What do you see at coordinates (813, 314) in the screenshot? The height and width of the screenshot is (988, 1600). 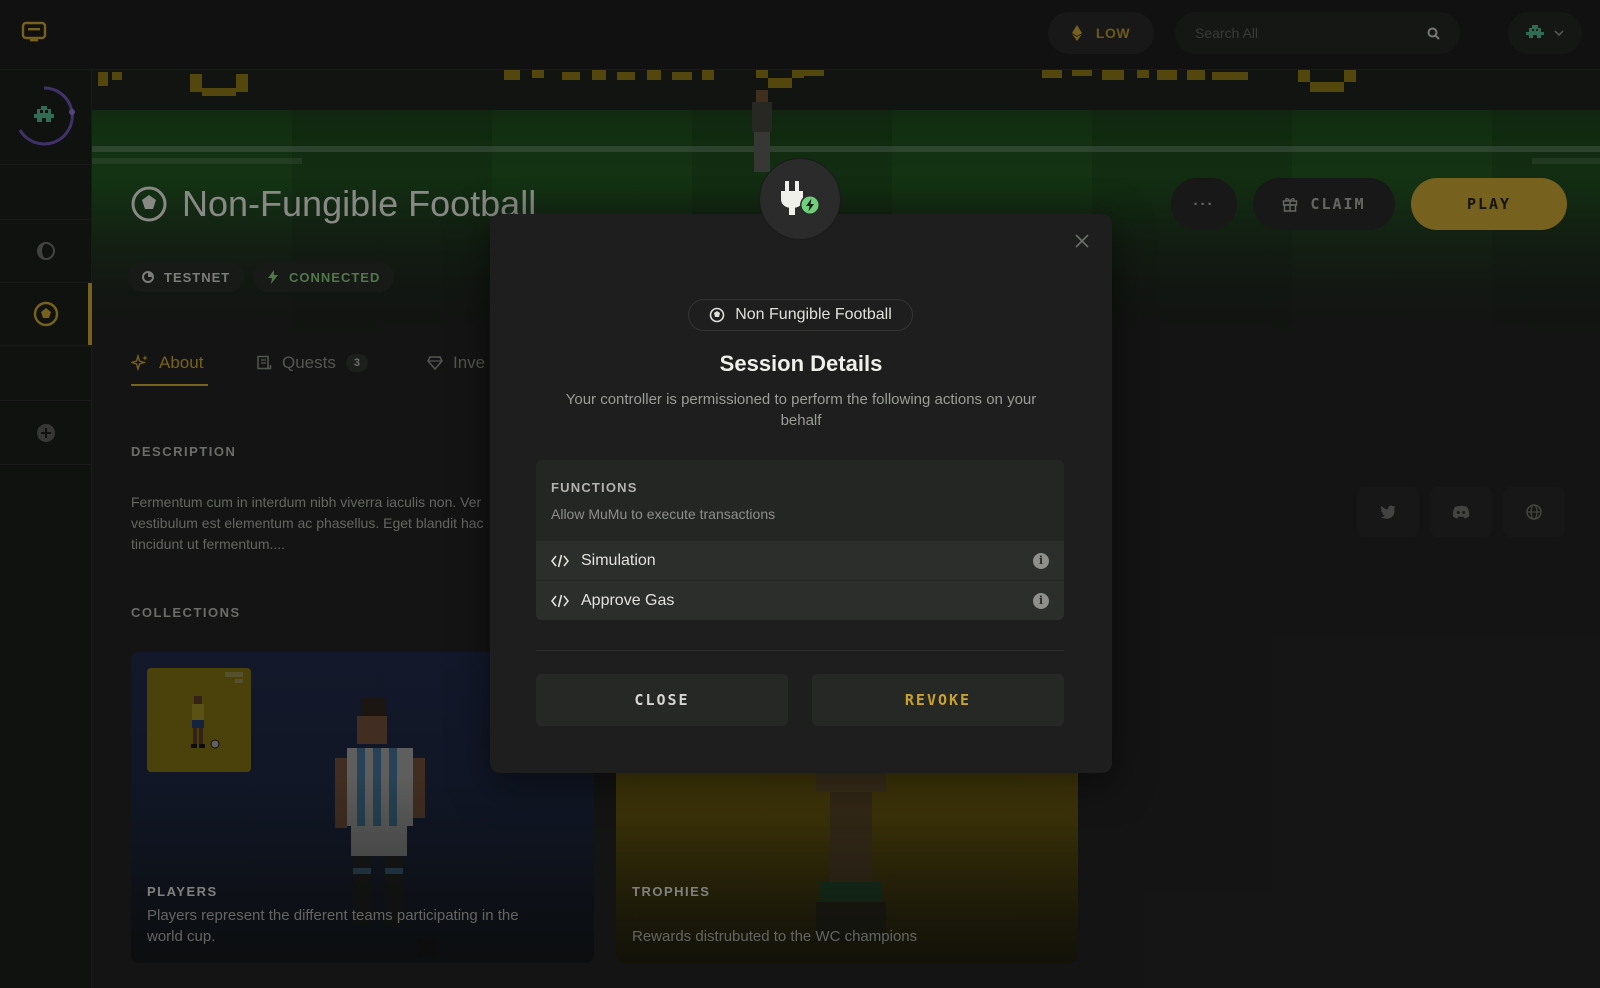 I see `app-name: Non Fungible Football` at bounding box center [813, 314].